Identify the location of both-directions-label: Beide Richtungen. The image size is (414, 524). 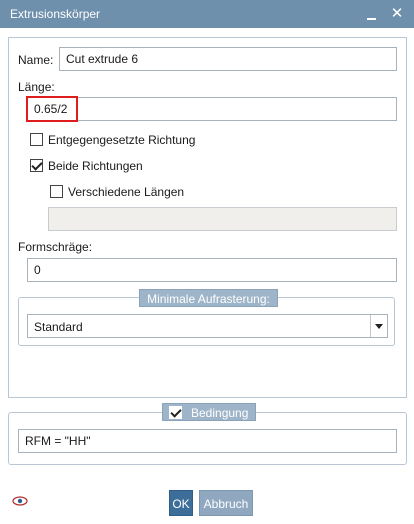
(95, 166).